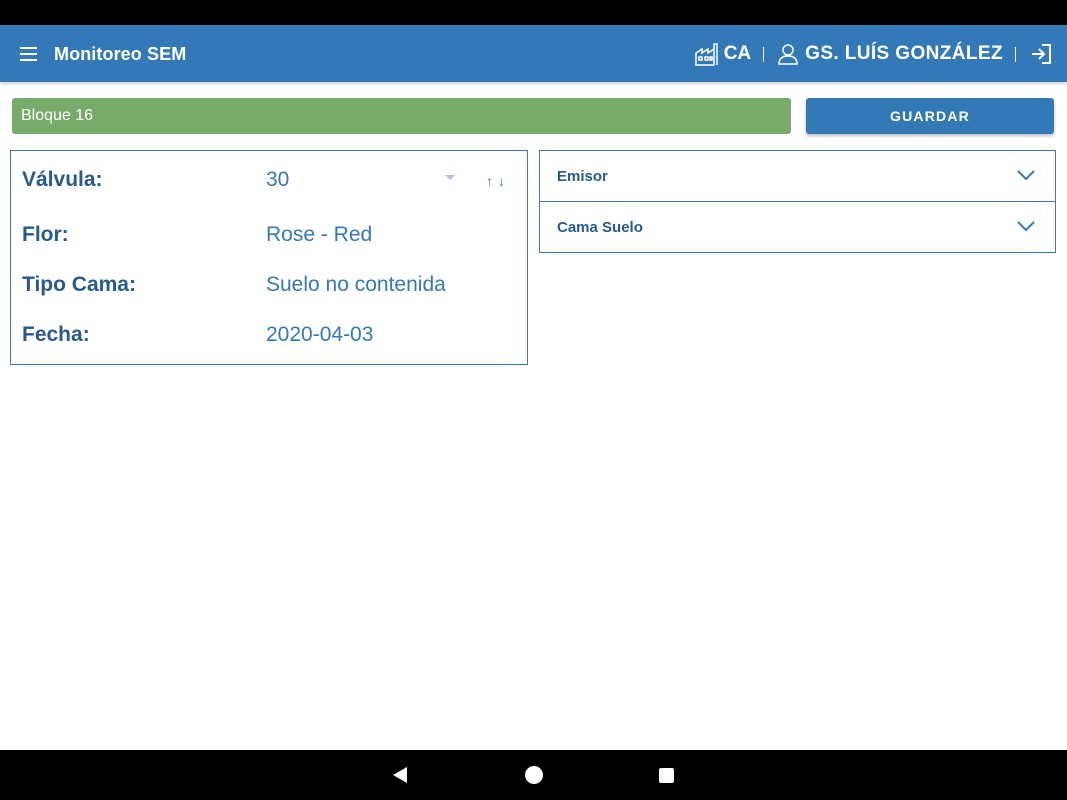  Describe the element at coordinates (79, 284) in the screenshot. I see `bed-type-label: Tipo Cama:` at that location.